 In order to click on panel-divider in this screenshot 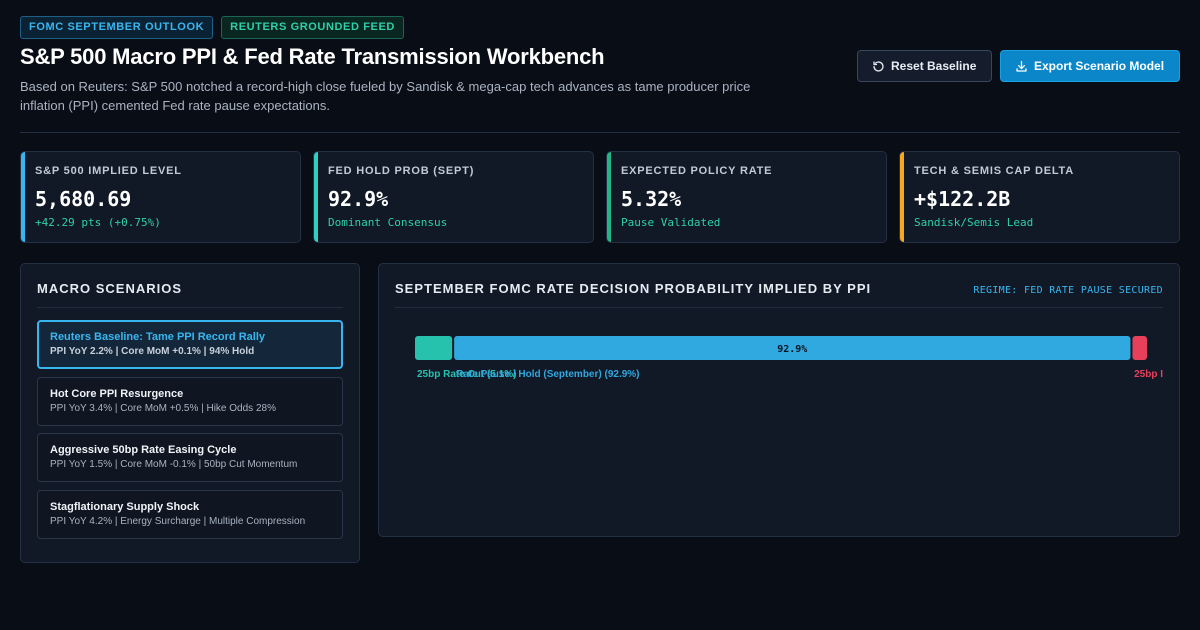, I will do `click(190, 307)`.